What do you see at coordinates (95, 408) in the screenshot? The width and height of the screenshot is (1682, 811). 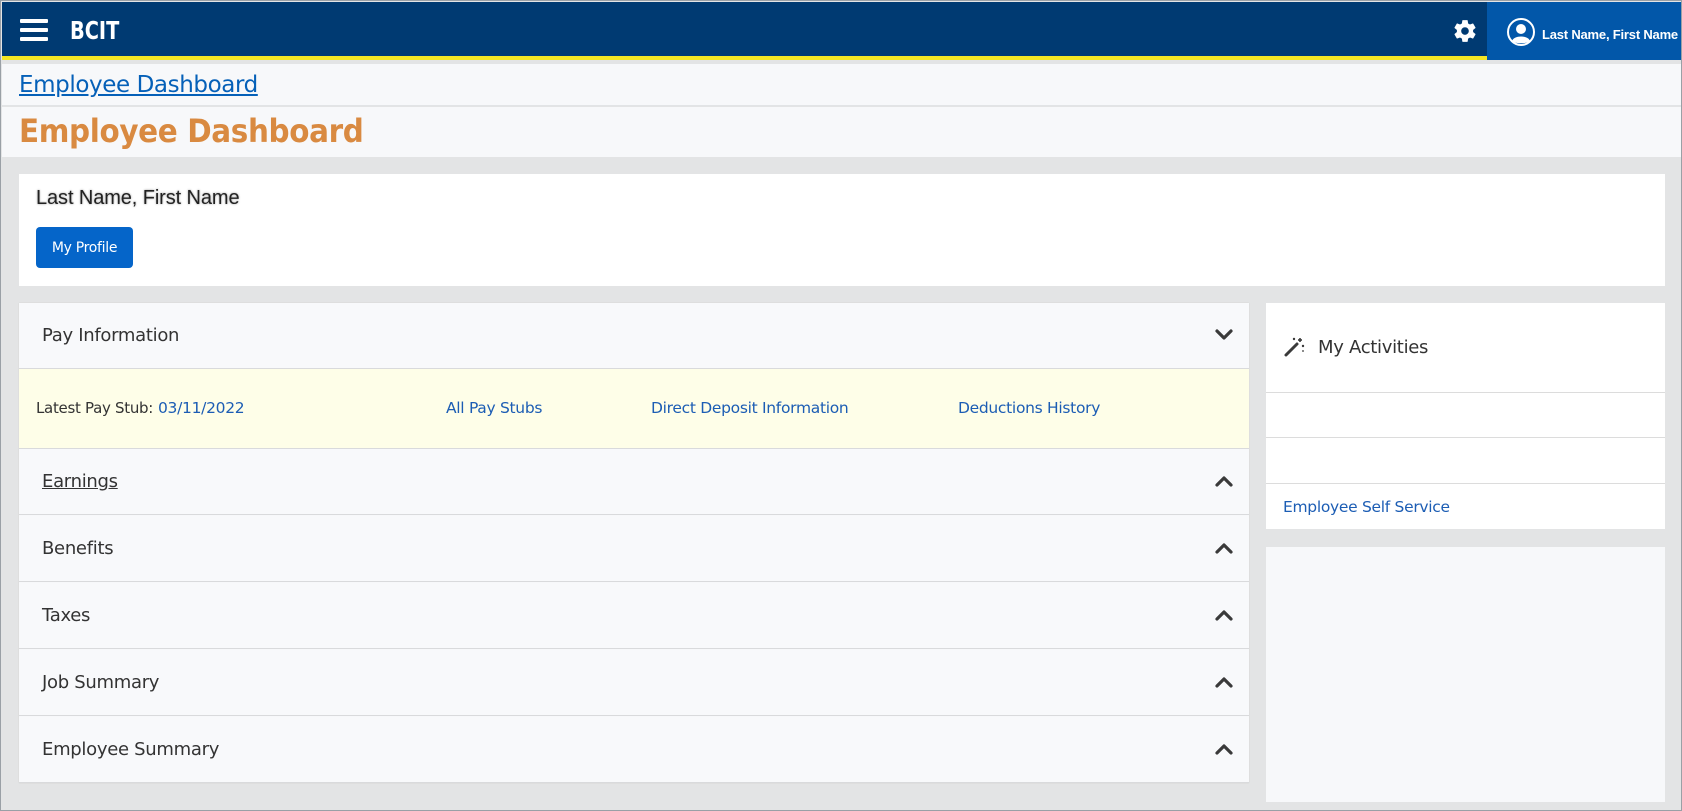 I see `latest-pay-stub-label: Latest Pay Stub:` at bounding box center [95, 408].